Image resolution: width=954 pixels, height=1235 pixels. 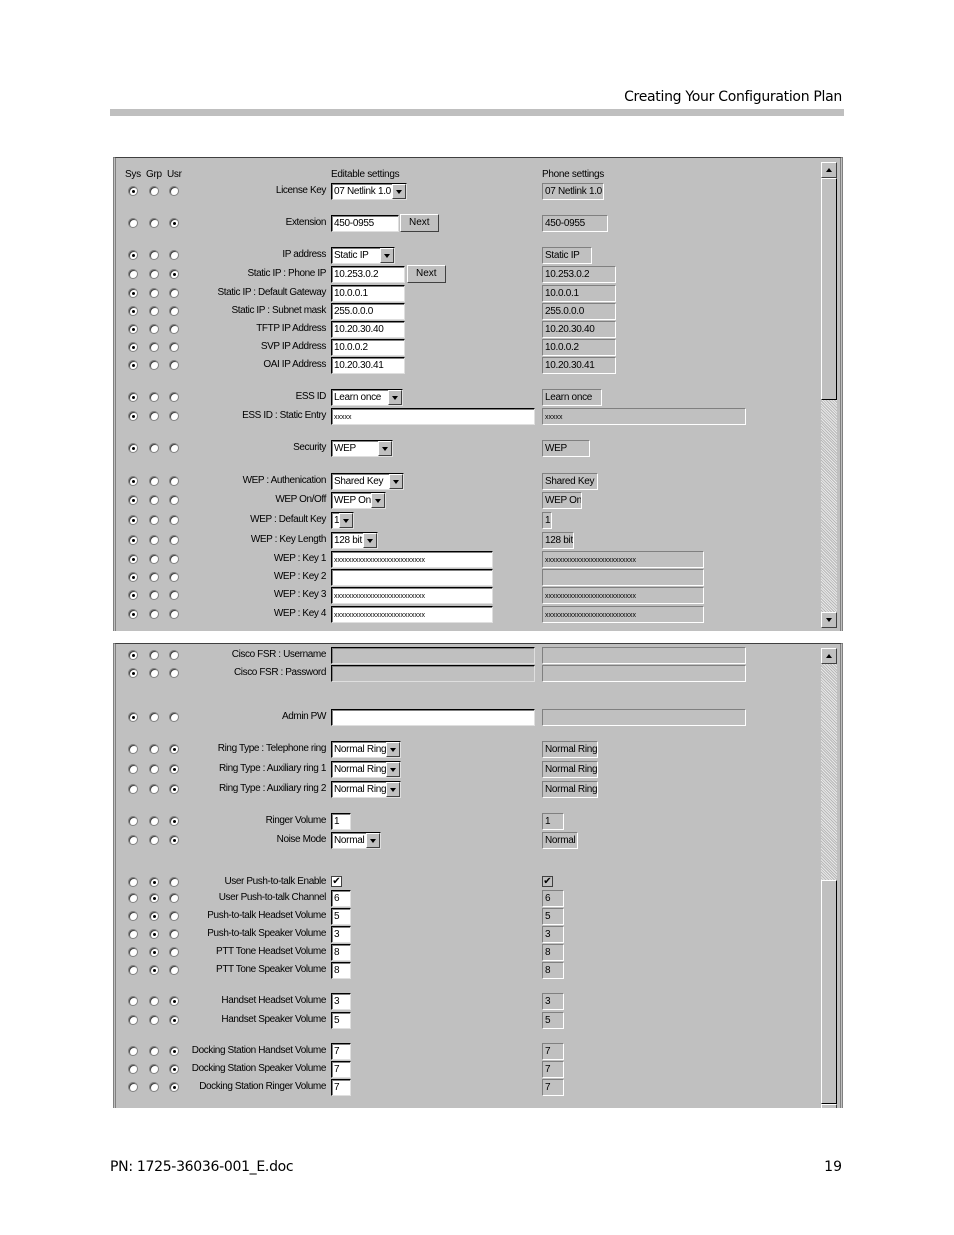 What do you see at coordinates (341, 821) in the screenshot?
I see `editable-input: 1` at bounding box center [341, 821].